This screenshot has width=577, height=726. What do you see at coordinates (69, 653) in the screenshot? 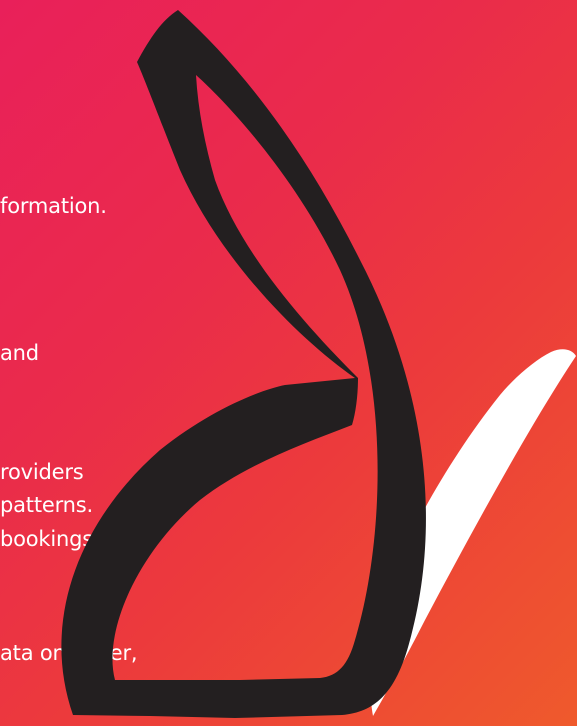
I see `text-line-6: ata on water,` at bounding box center [69, 653].